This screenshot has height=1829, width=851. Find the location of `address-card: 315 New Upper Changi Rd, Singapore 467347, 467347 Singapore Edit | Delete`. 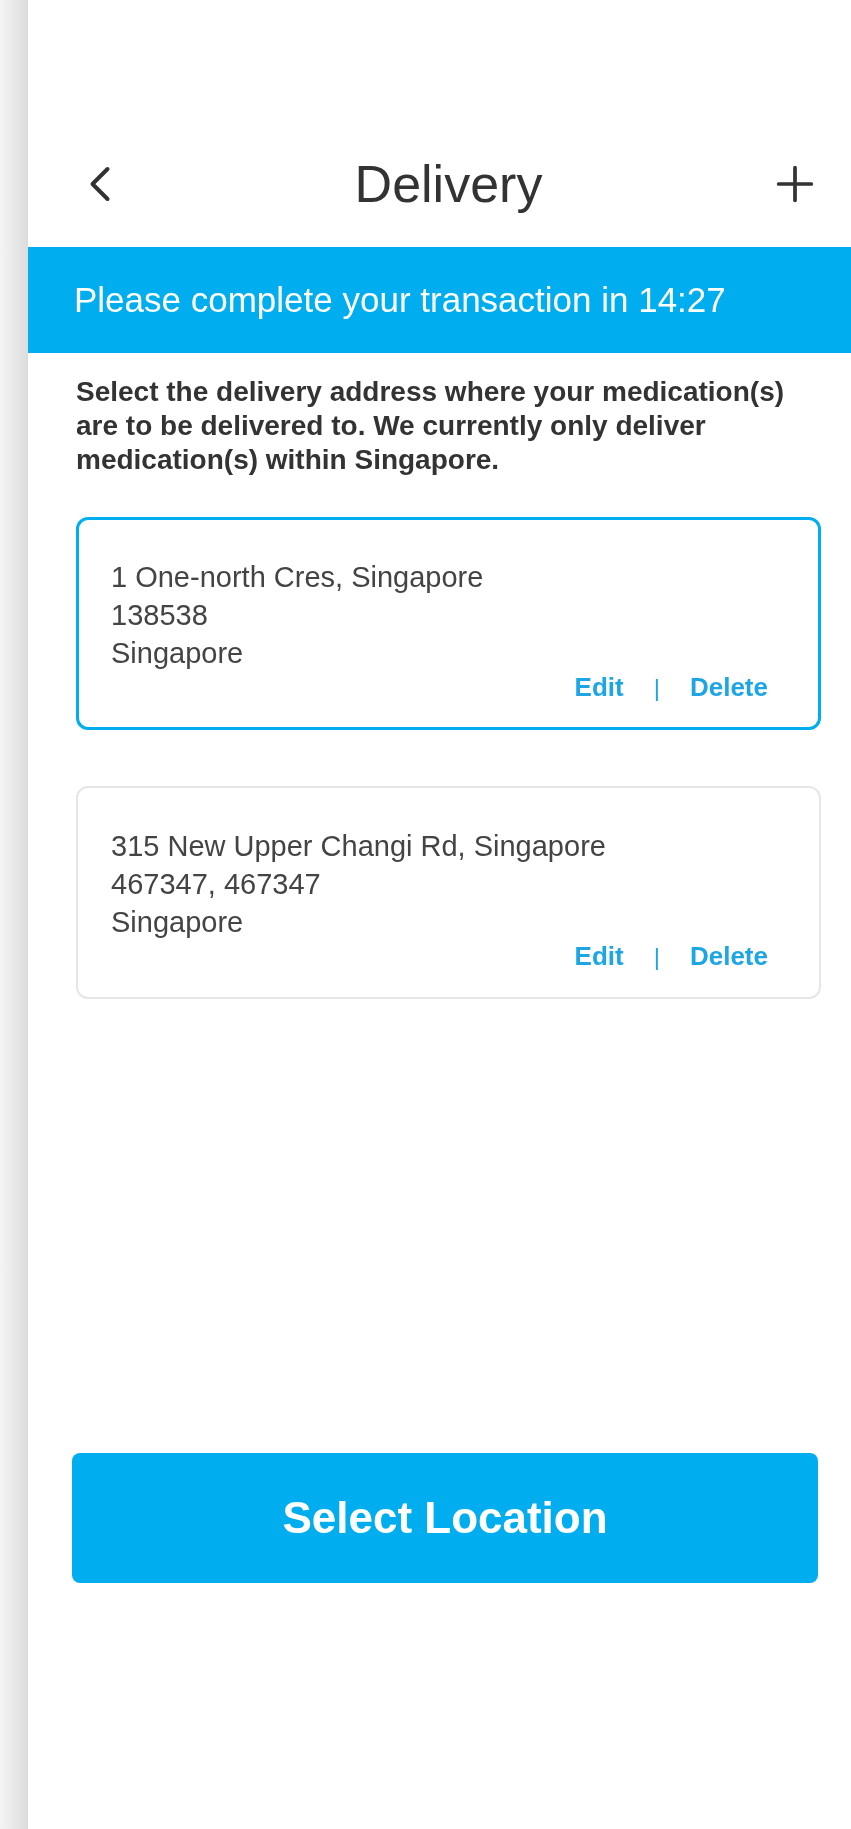

address-card: 315 New Upper Changi Rd, Singapore 467347, 467347 Singapore Edit | Delete is located at coordinates (448, 893).